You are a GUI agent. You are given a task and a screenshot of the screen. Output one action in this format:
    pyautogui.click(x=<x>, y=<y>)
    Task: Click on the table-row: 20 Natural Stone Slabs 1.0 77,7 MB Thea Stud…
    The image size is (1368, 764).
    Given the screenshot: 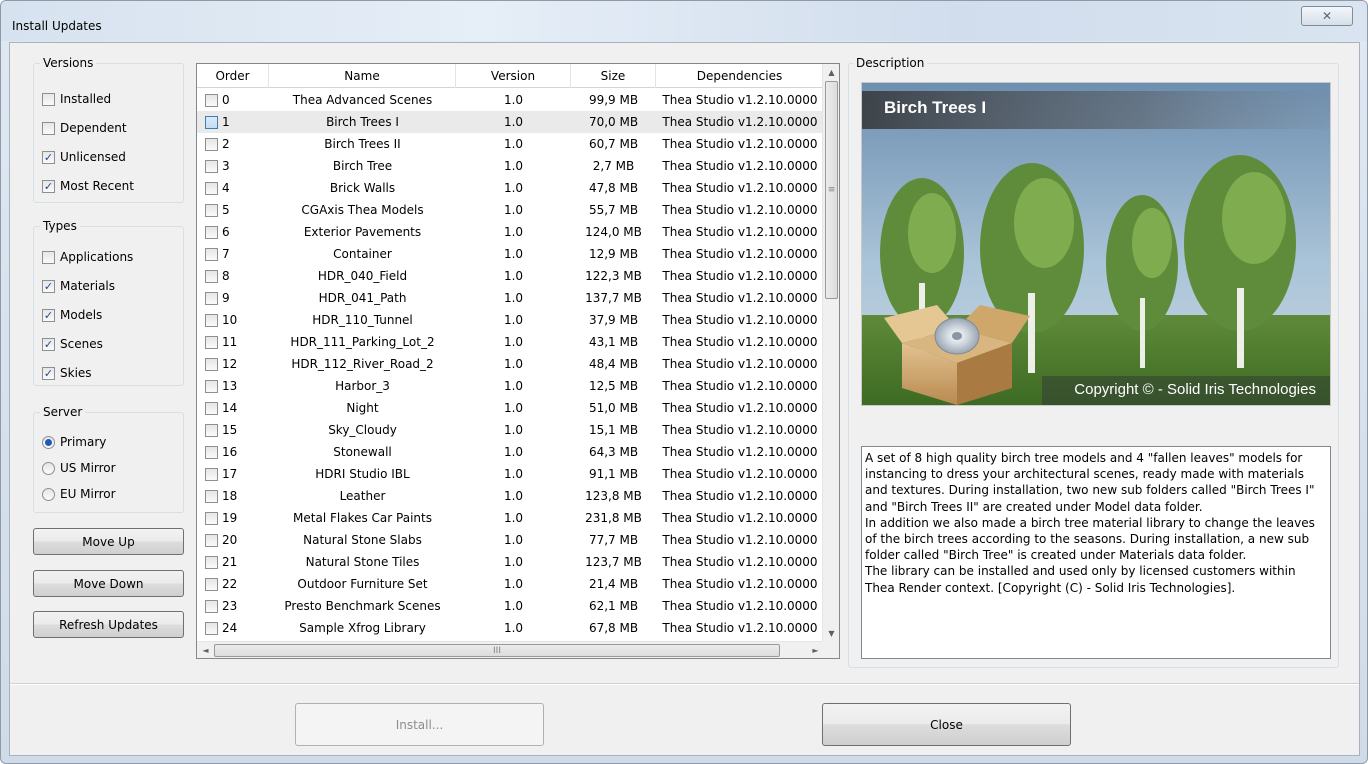 What is the action you would take?
    pyautogui.click(x=510, y=540)
    